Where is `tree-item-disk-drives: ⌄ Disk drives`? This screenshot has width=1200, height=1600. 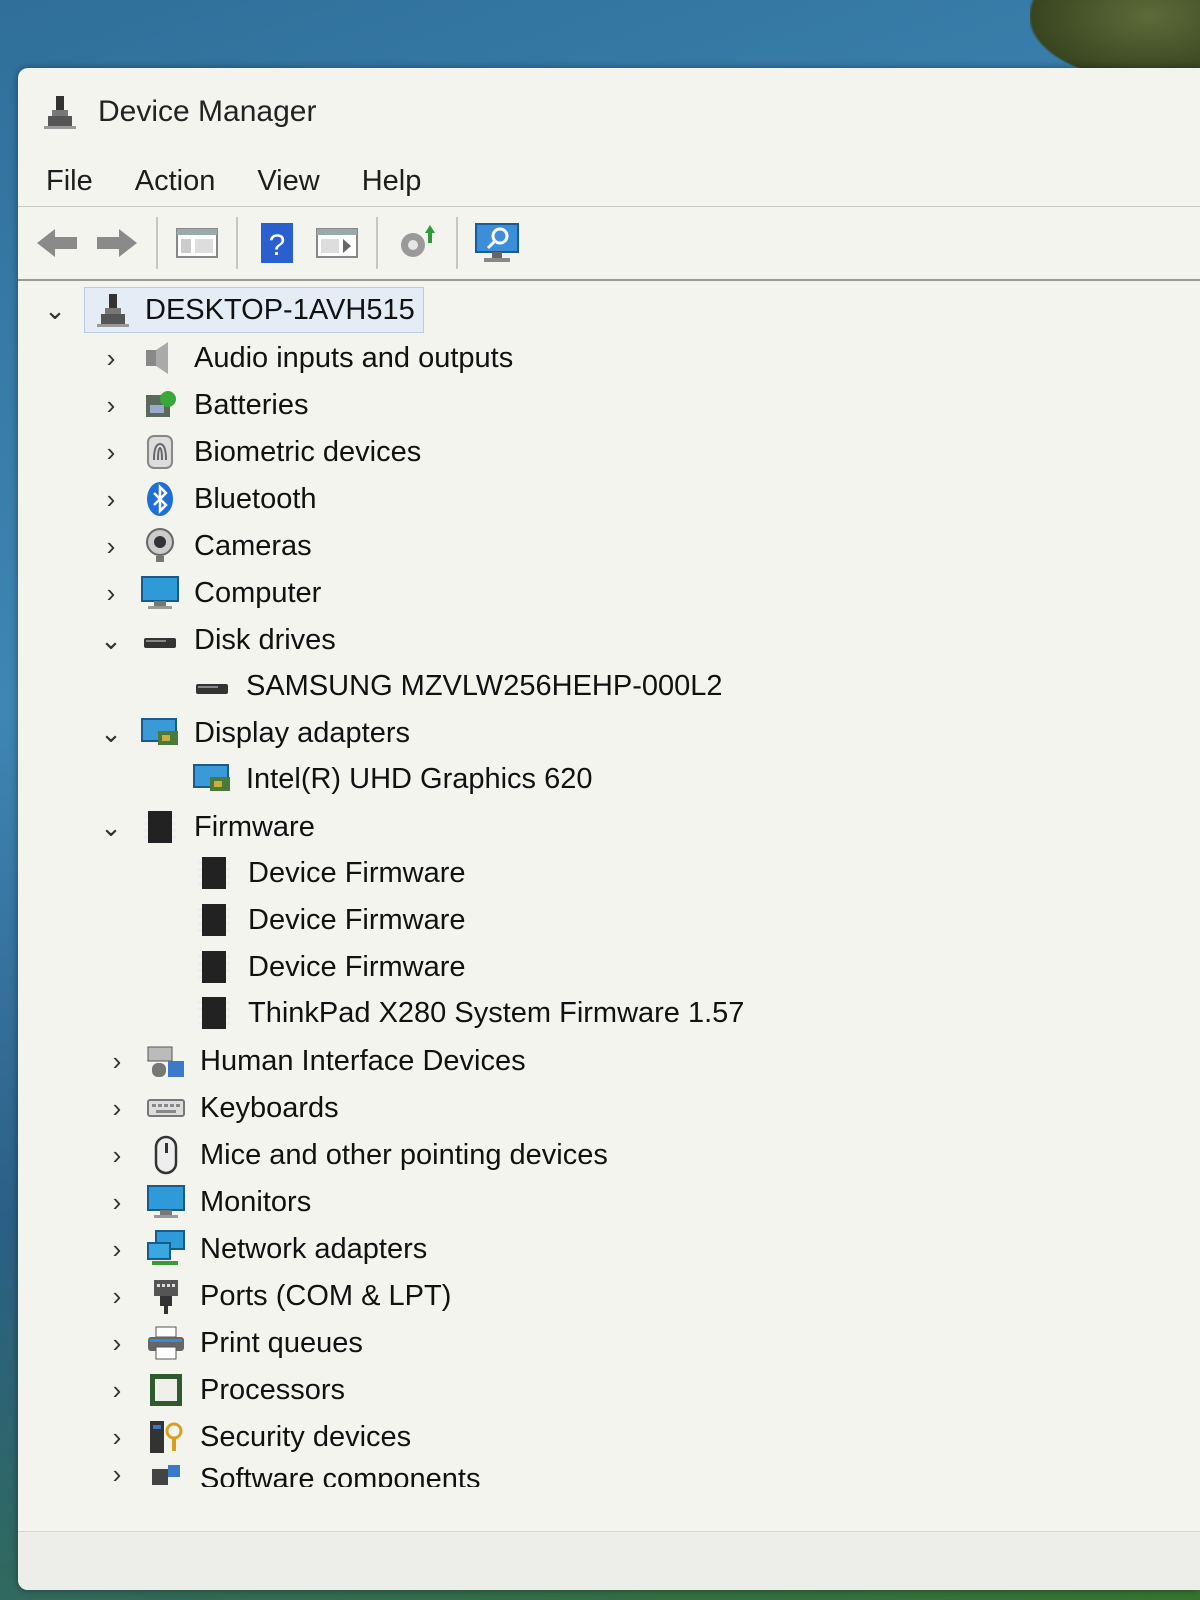
tree-item-disk-drives: ⌄ Disk drives is located at coordinates (218, 640).